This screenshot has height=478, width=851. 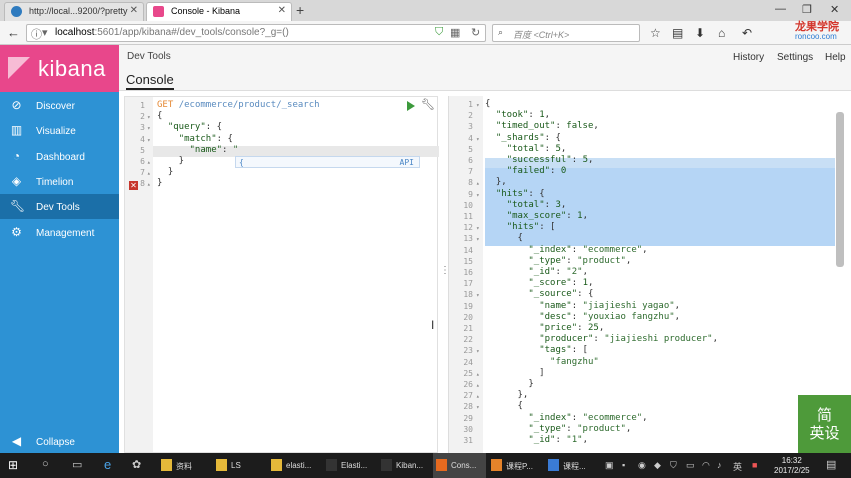 What do you see at coordinates (580, 126) in the screenshot?
I see `code-token: false` at bounding box center [580, 126].